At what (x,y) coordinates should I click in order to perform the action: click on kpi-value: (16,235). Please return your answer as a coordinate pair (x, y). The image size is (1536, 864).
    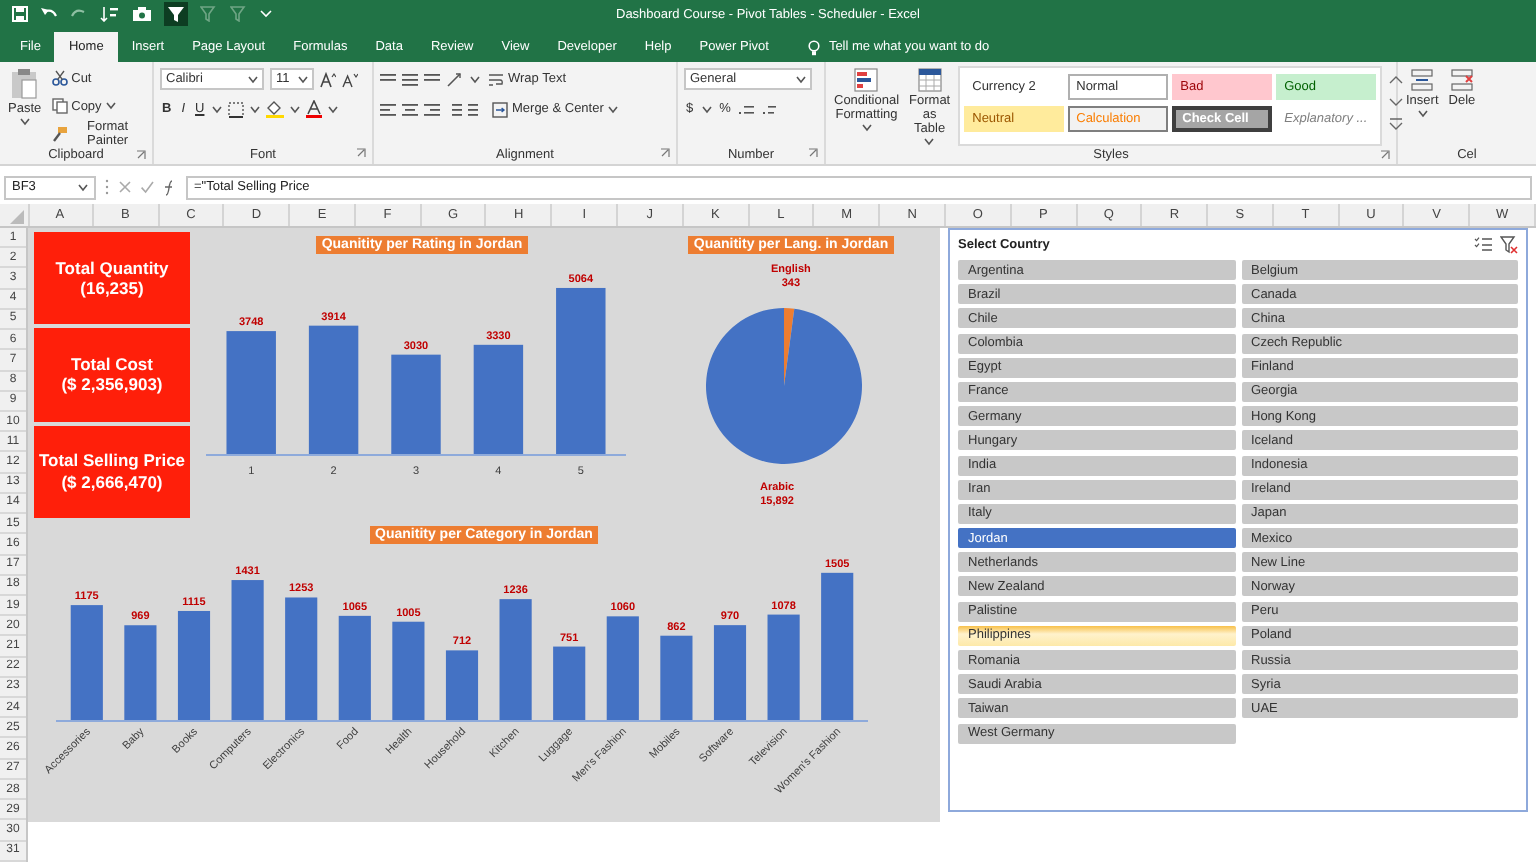
    Looking at the image, I should click on (112, 289).